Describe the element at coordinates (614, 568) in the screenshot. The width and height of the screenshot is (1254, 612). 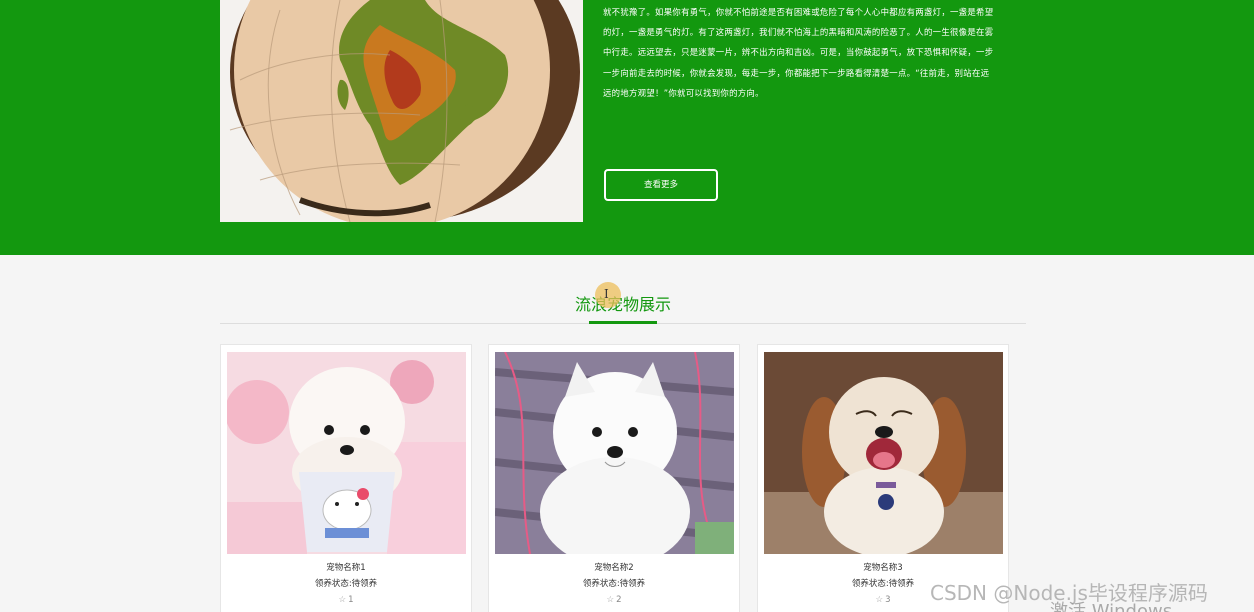
I see `pet-name: 宠物名称2` at that location.